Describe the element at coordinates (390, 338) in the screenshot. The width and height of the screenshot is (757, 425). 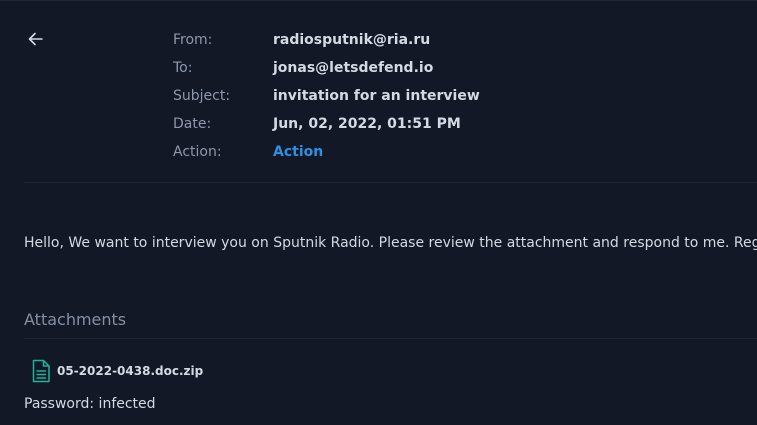
I see `attachments-divider` at that location.